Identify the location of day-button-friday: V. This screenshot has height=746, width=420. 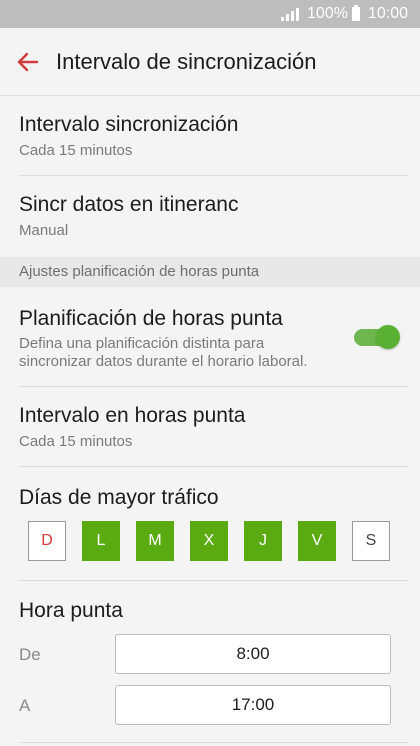
(317, 541).